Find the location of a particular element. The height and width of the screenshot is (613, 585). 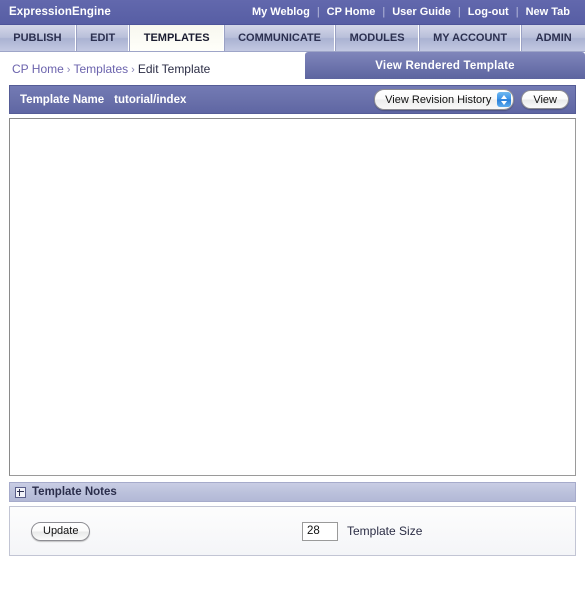

footer-panel: Update Template Size is located at coordinates (292, 531).